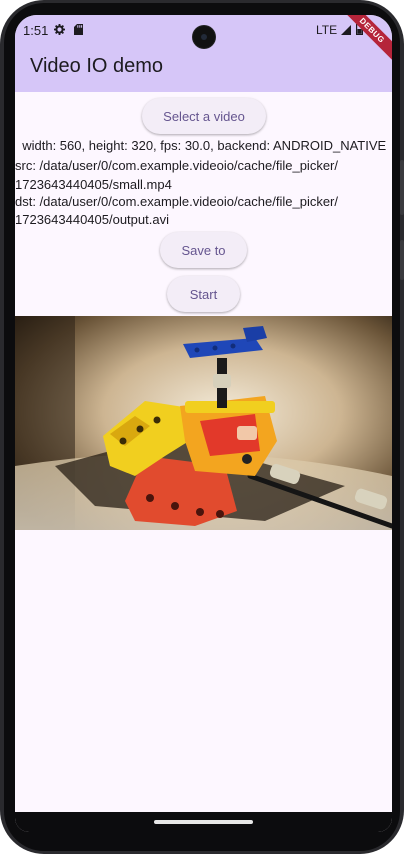 The width and height of the screenshot is (404, 854). Describe the element at coordinates (346, 30) in the screenshot. I see `signal-icon` at that location.